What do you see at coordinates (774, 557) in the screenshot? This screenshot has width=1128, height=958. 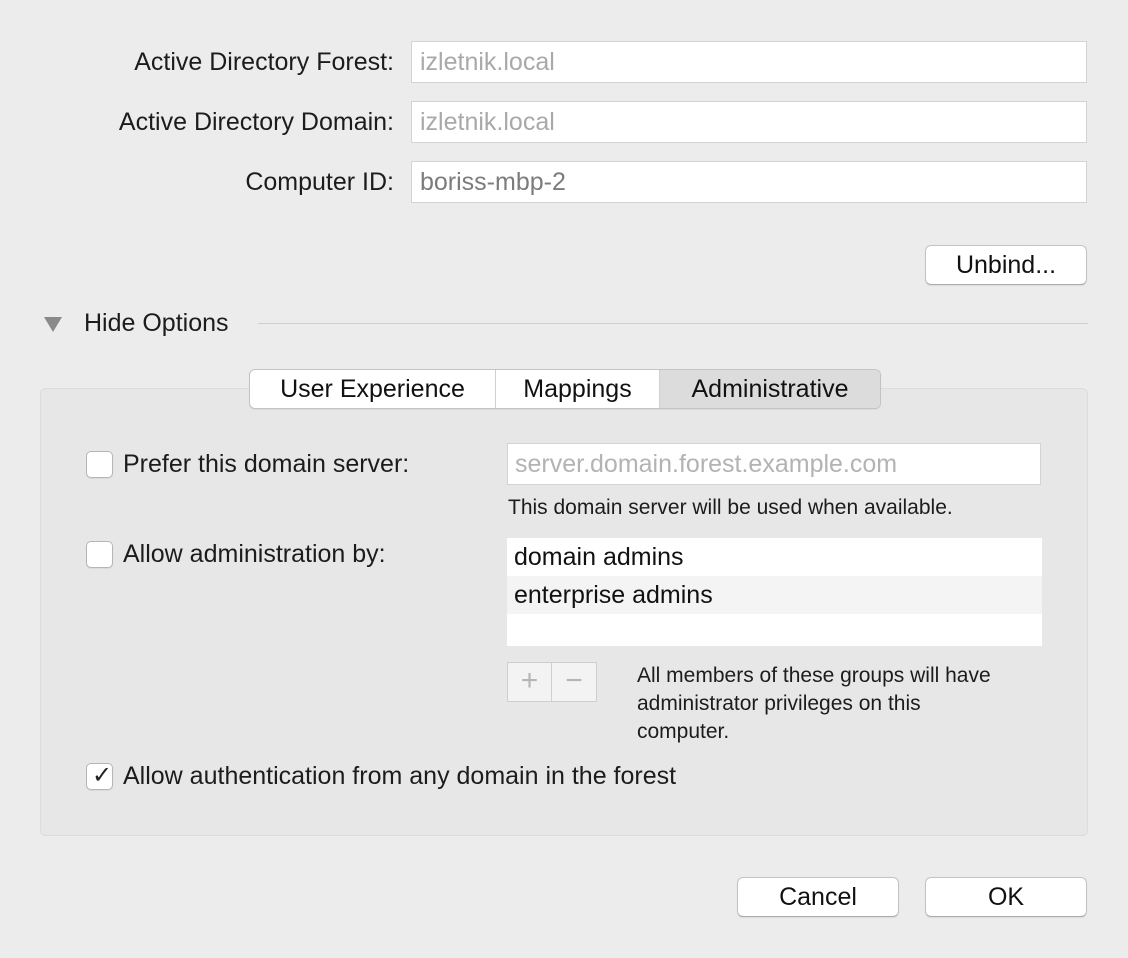 I see `list-item: domain admins` at bounding box center [774, 557].